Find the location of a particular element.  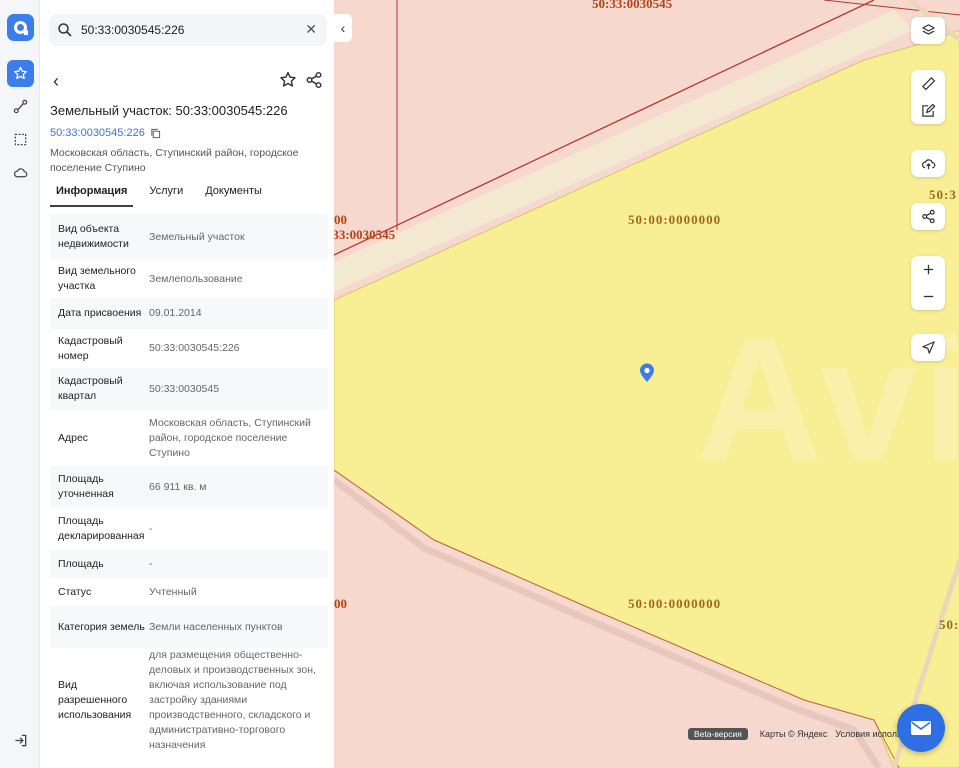

upload-control is located at coordinates (928, 163).